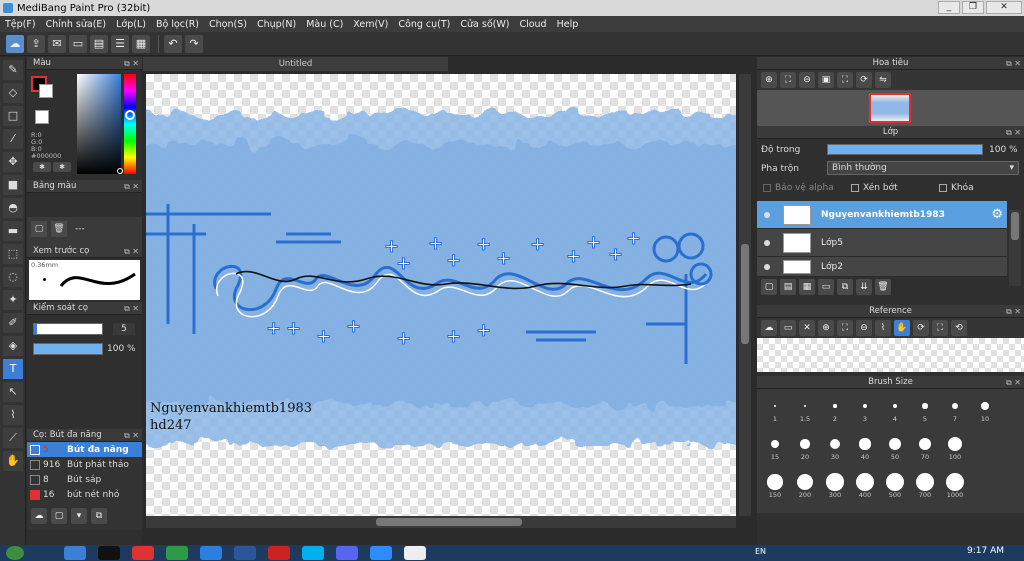  I want to click on zoom-icon, so click(381, 553).